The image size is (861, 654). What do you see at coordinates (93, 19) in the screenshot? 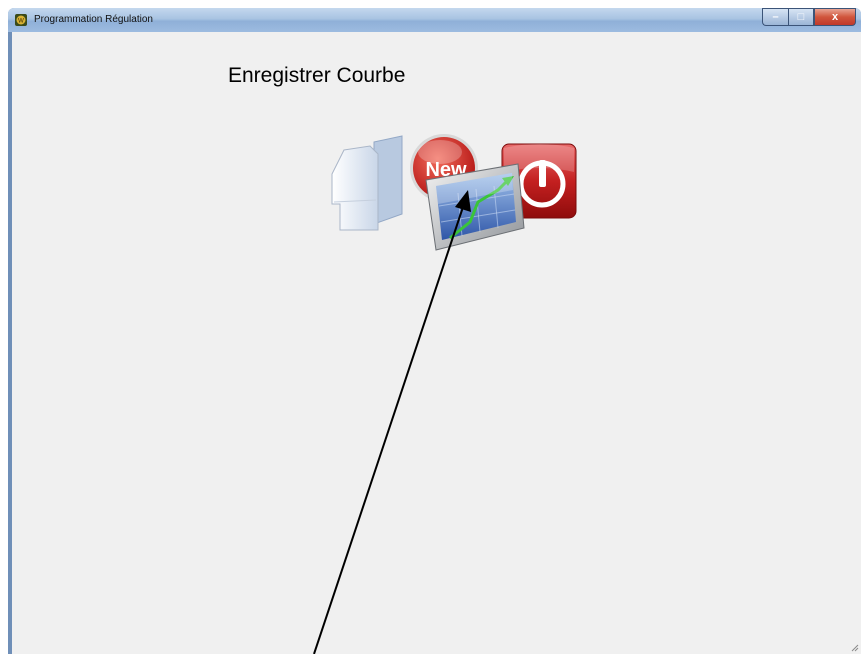
I see `window-title: Programmation Régulation` at bounding box center [93, 19].